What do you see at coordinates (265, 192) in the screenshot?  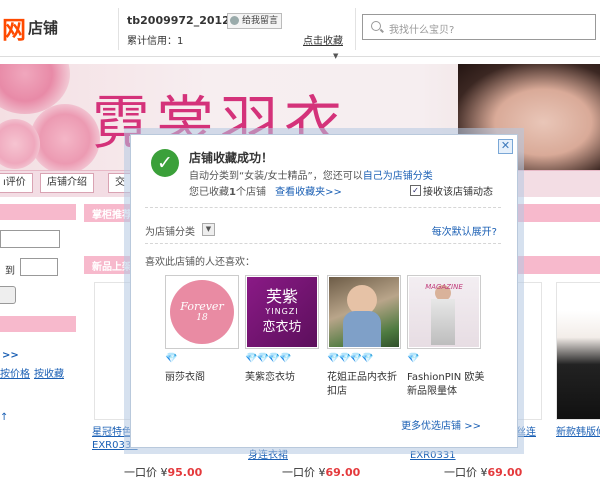 I see `favorites-count-text: 您已收藏1个店铺 查看收藏夹>>` at bounding box center [265, 192].